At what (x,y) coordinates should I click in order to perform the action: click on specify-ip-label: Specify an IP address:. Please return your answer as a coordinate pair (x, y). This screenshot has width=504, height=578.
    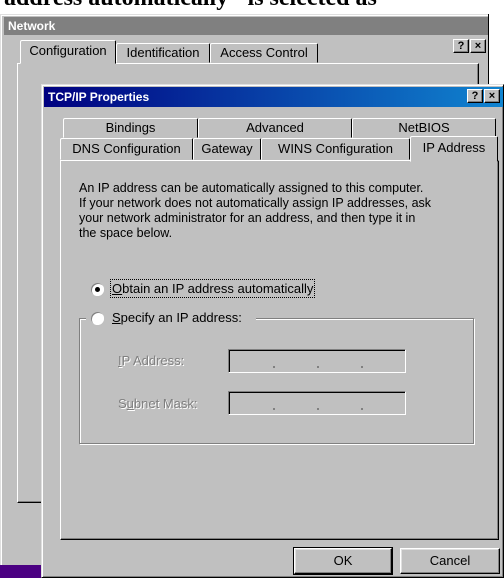
    Looking at the image, I should click on (177, 318).